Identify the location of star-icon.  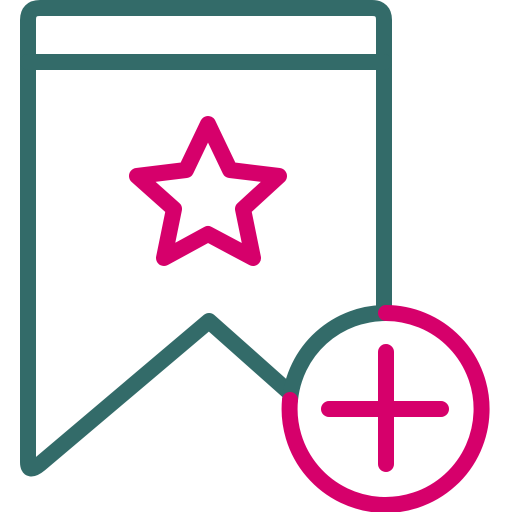
(208, 191).